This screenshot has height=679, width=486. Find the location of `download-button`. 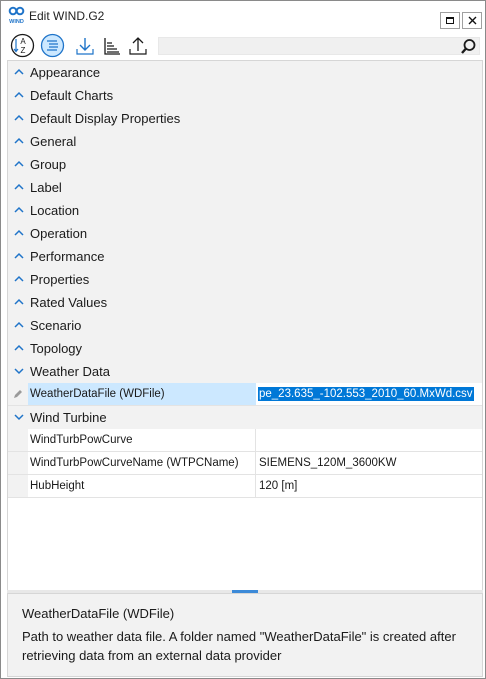

download-button is located at coordinates (84, 45).